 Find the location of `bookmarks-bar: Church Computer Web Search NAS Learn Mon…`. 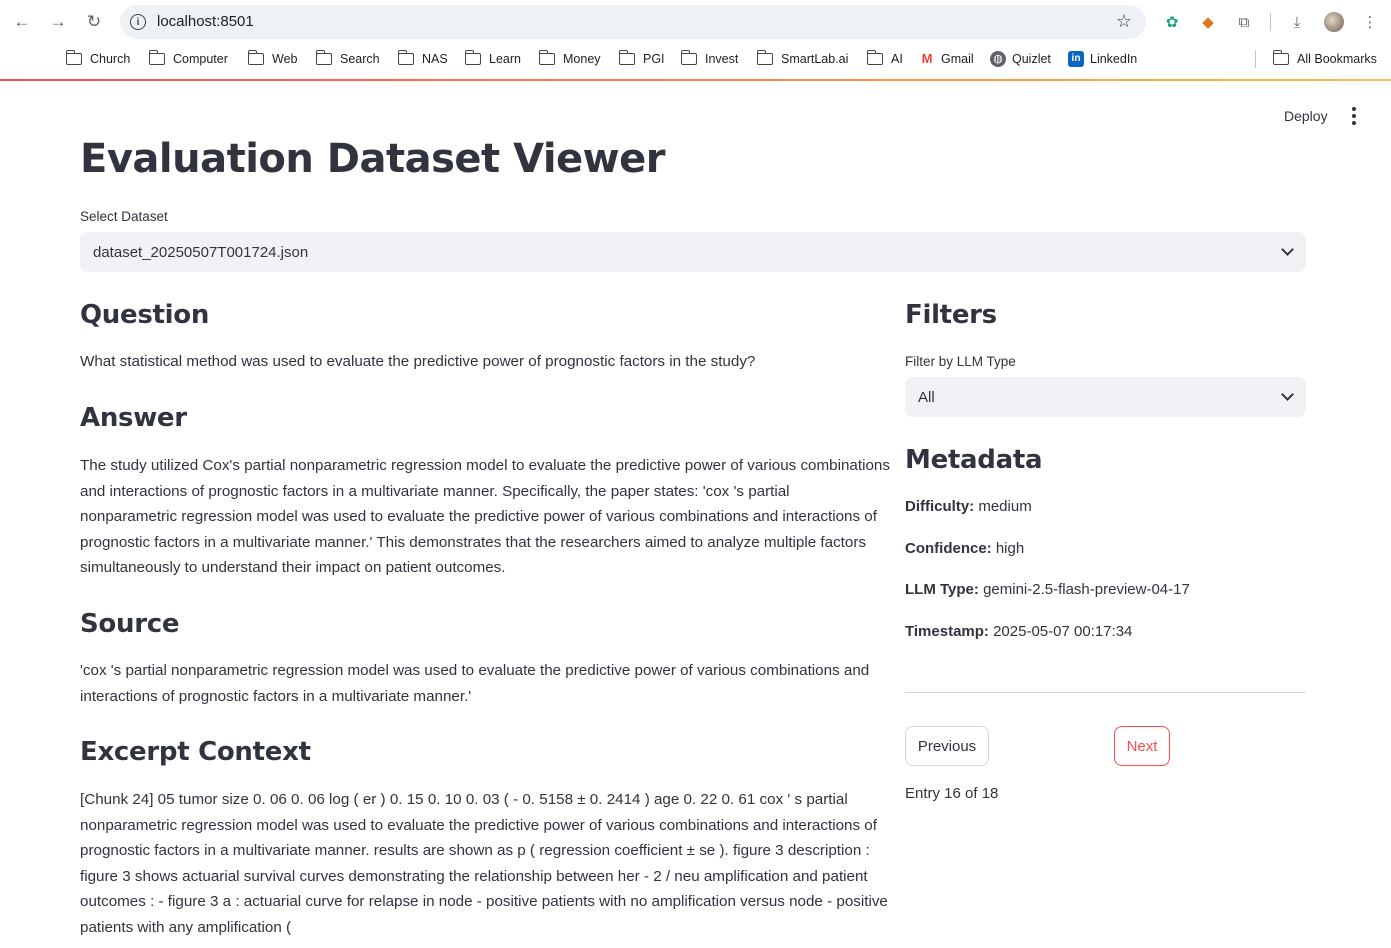

bookmarks-bar: Church Computer Web Search NAS Learn Mon… is located at coordinates (695, 59).